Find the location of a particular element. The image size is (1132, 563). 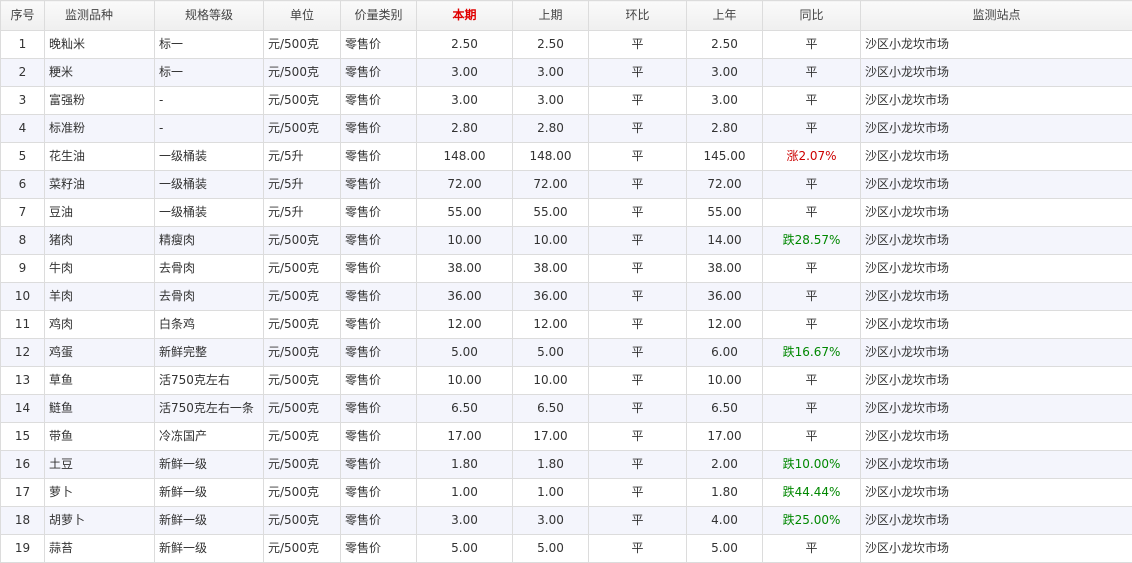

cell-previous: 2.50 is located at coordinates (551, 45).